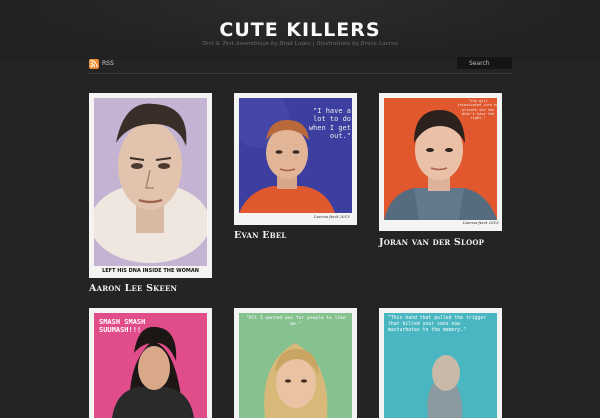  I want to click on post-title: Aaron Lee Skeen, so click(133, 288).